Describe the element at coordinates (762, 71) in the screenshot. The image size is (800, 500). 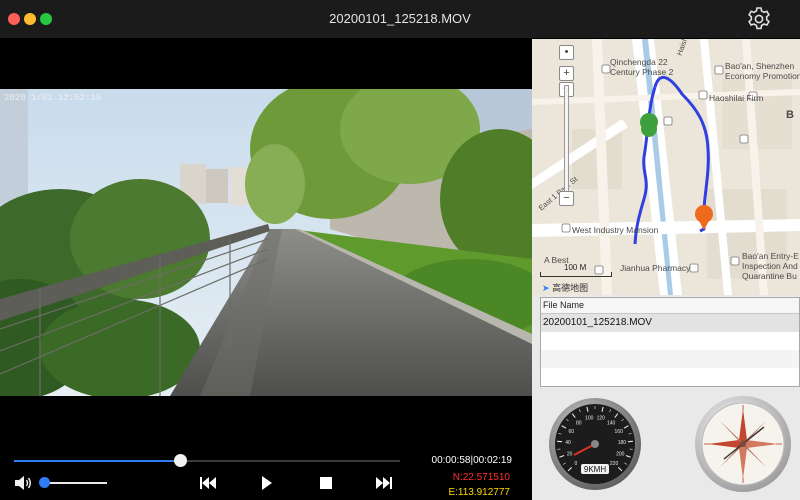
I see `map-label-economy: Bao'an, Shenzhen Economy Promotion` at that location.